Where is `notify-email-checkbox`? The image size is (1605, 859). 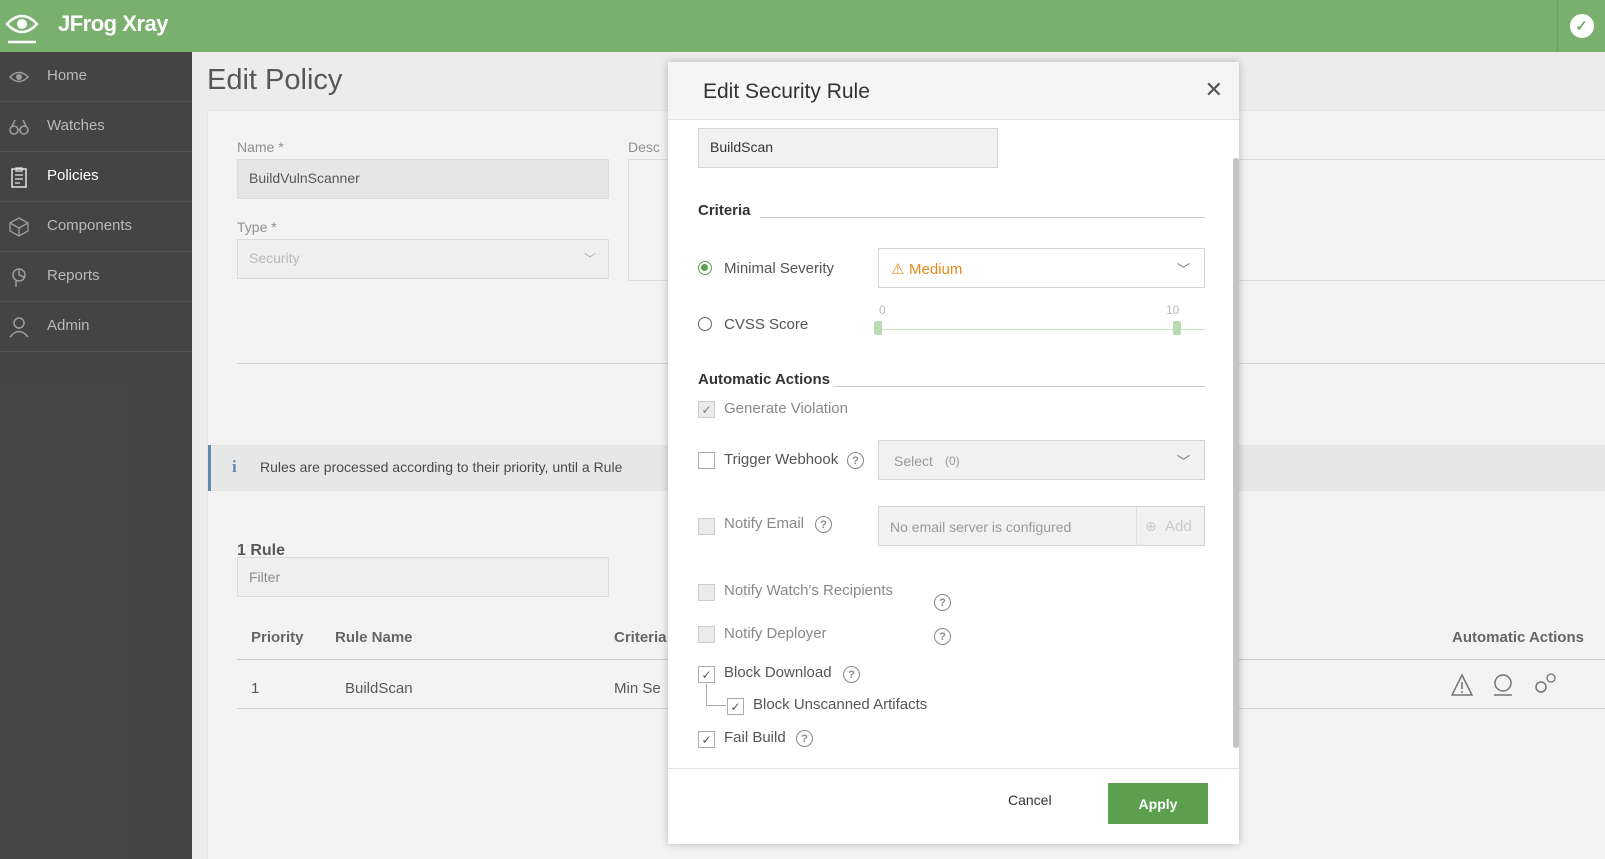 notify-email-checkbox is located at coordinates (706, 526).